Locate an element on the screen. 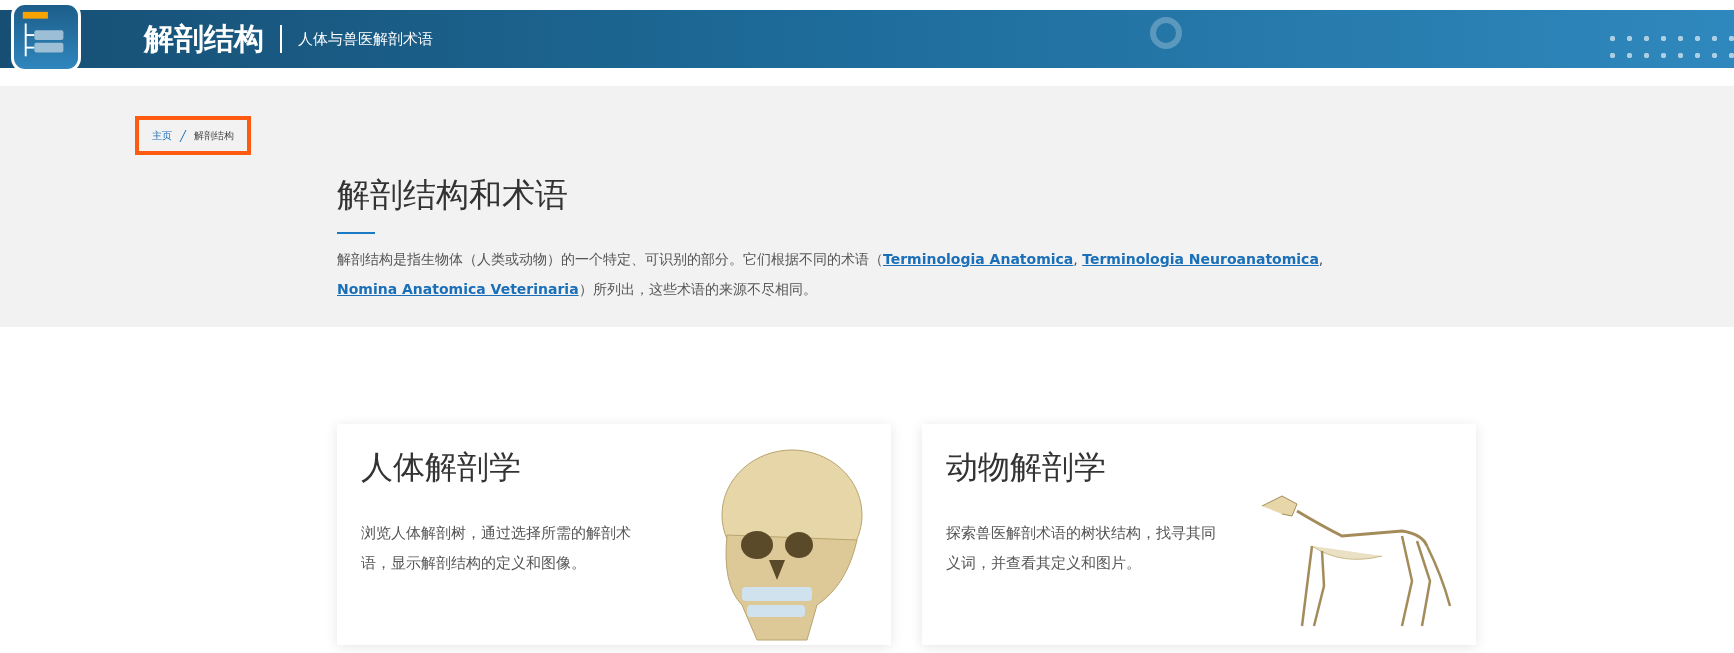 This screenshot has width=1734, height=653. site-subtitle: 人体与兽医解剖术语 is located at coordinates (365, 39).